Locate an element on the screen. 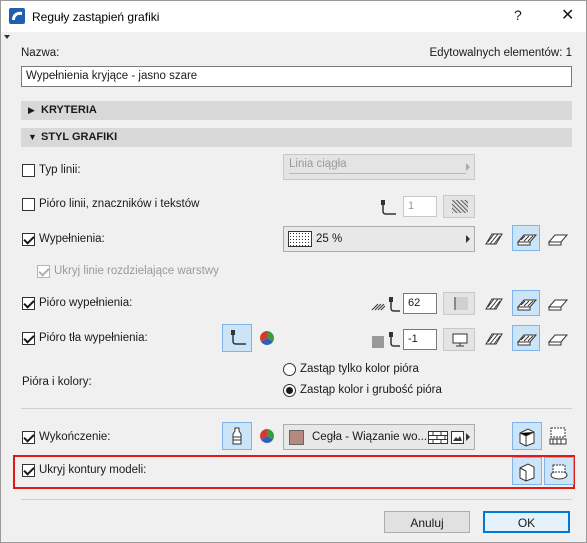 This screenshot has height=543, width=587. separator is located at coordinates (296, 408).